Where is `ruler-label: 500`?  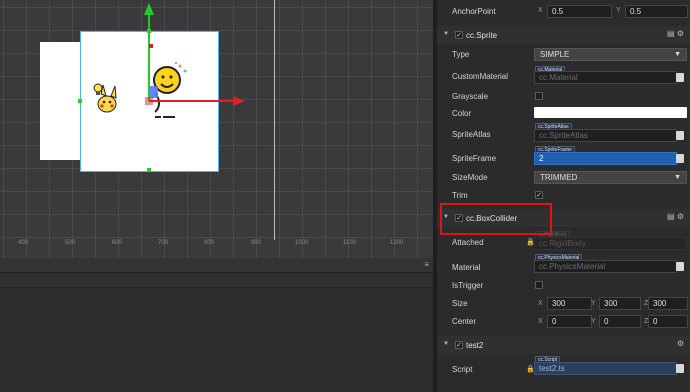 ruler-label: 500 is located at coordinates (70, 243).